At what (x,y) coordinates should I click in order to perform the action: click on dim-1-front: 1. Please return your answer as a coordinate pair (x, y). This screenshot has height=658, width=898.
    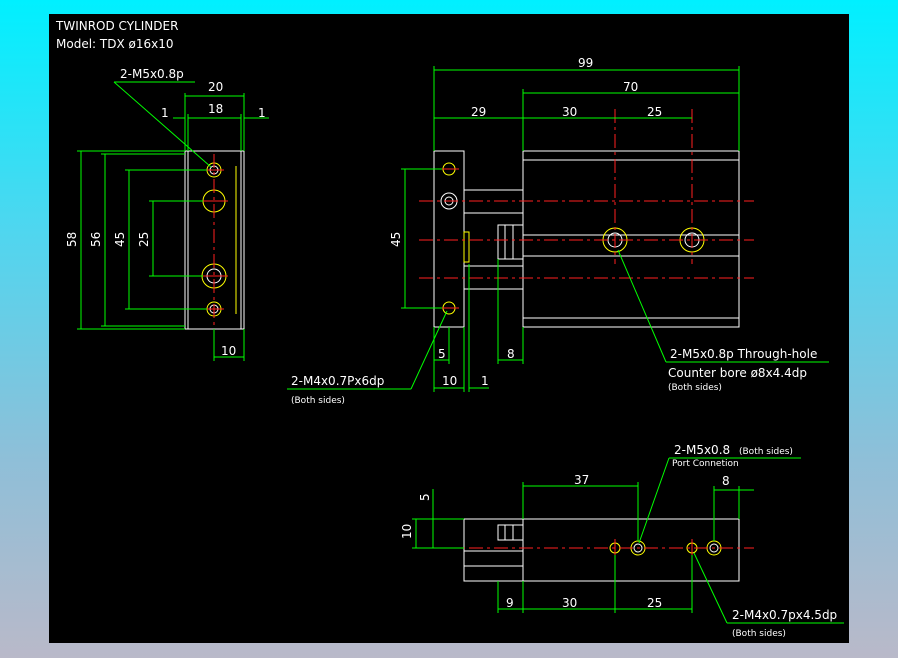
    Looking at the image, I should click on (485, 381).